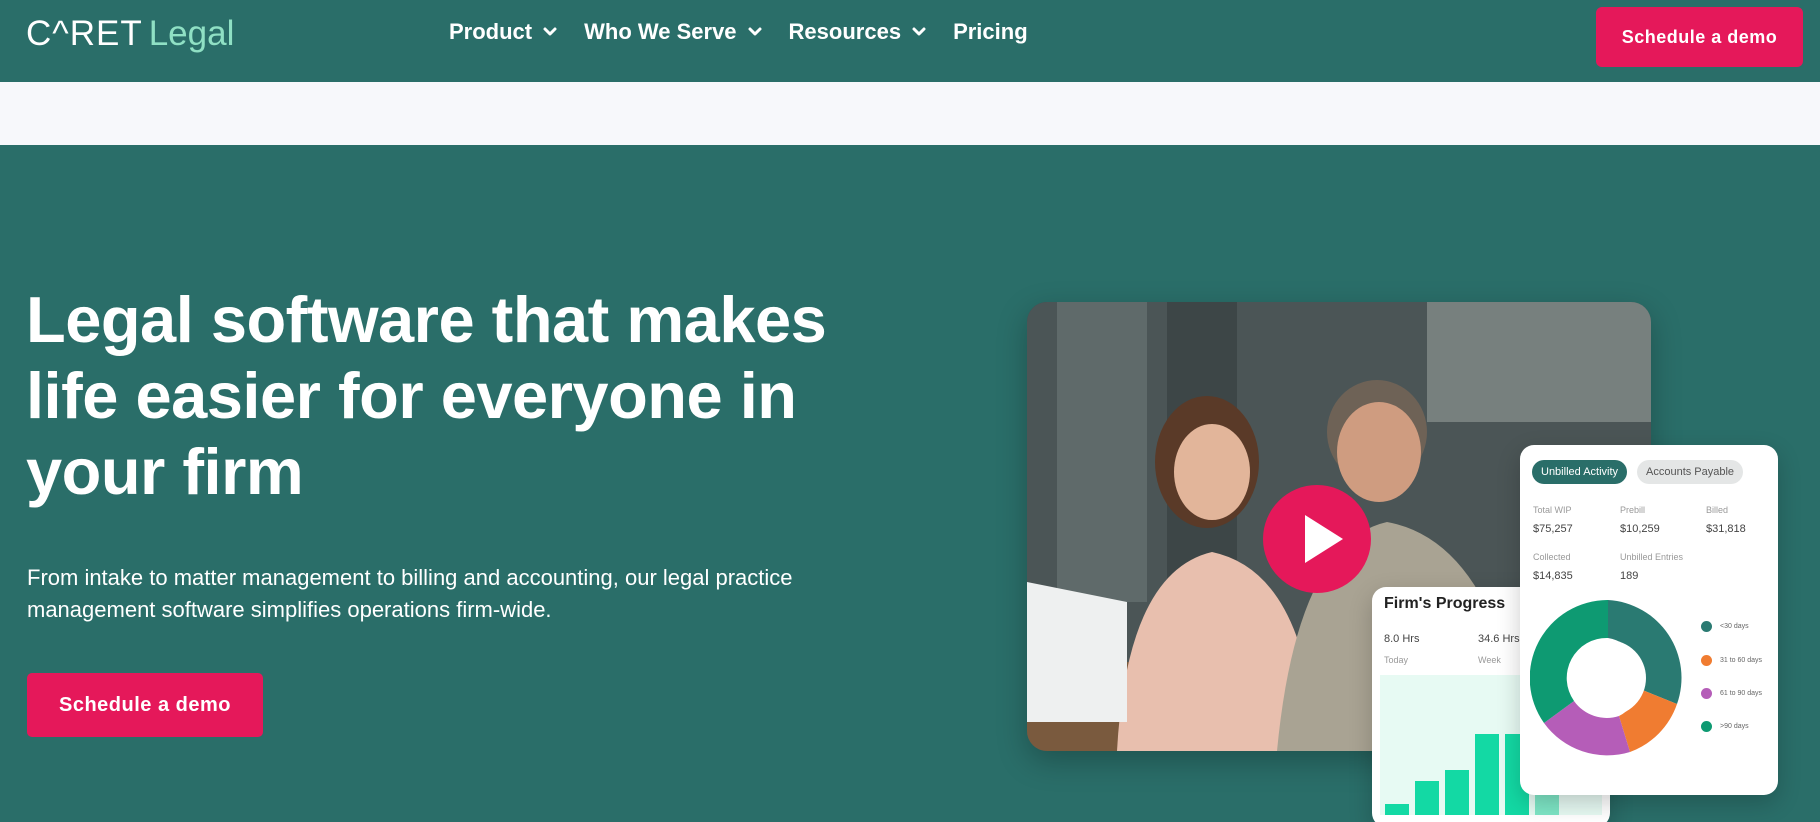  I want to click on legend-label: >90 days, so click(1734, 726).